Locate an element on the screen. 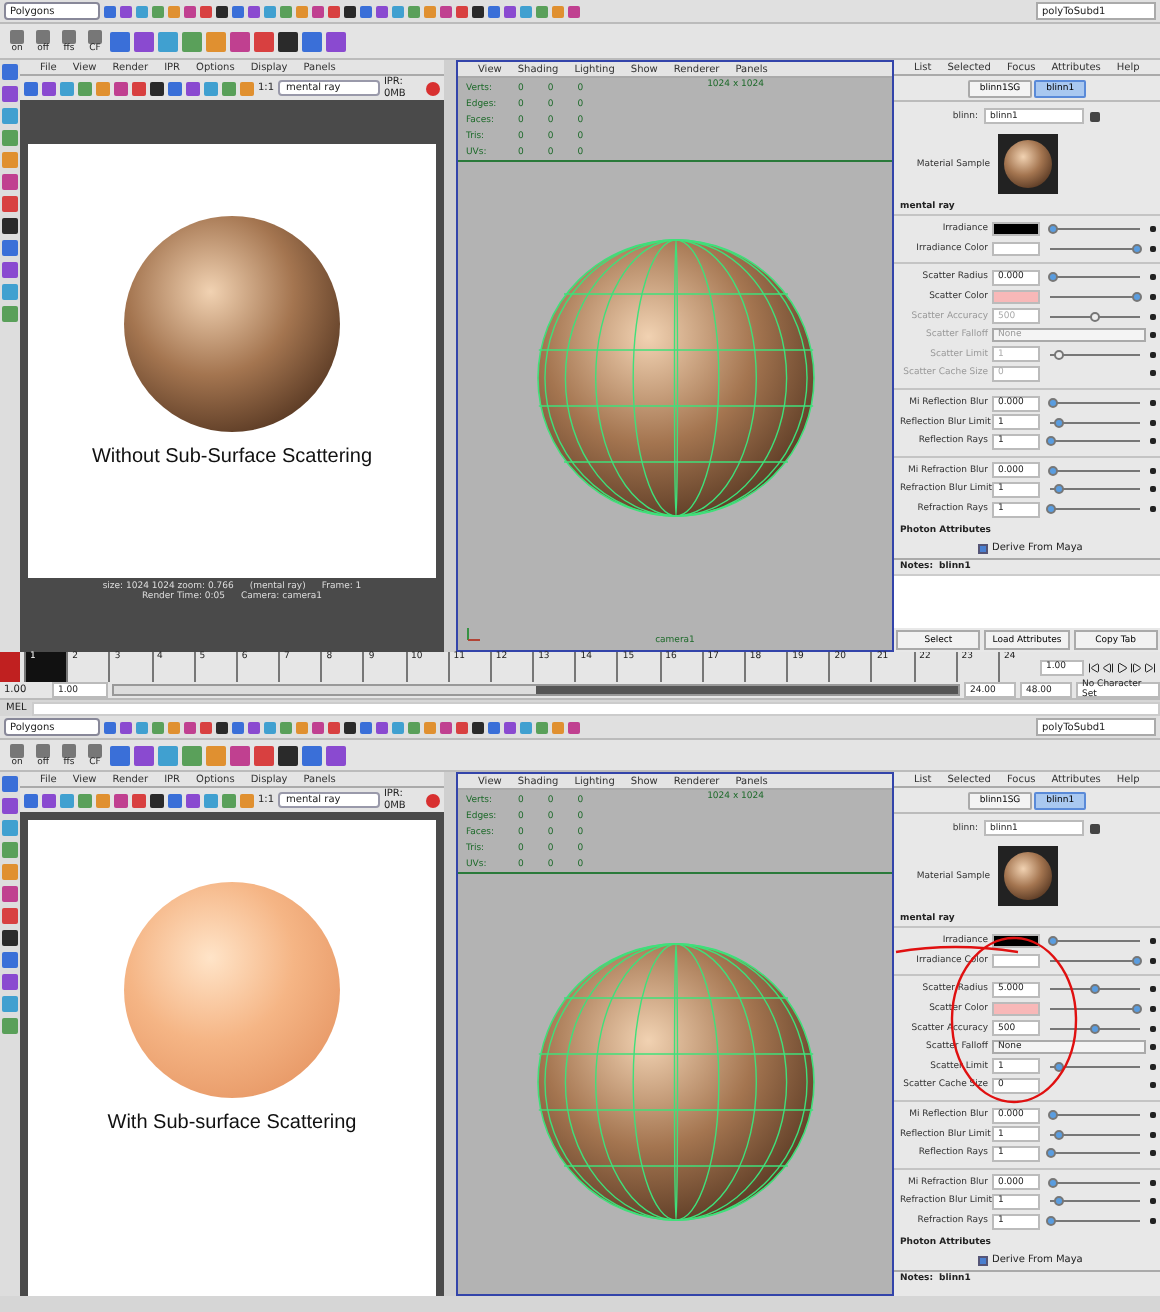  range-slider is located at coordinates (536, 690).